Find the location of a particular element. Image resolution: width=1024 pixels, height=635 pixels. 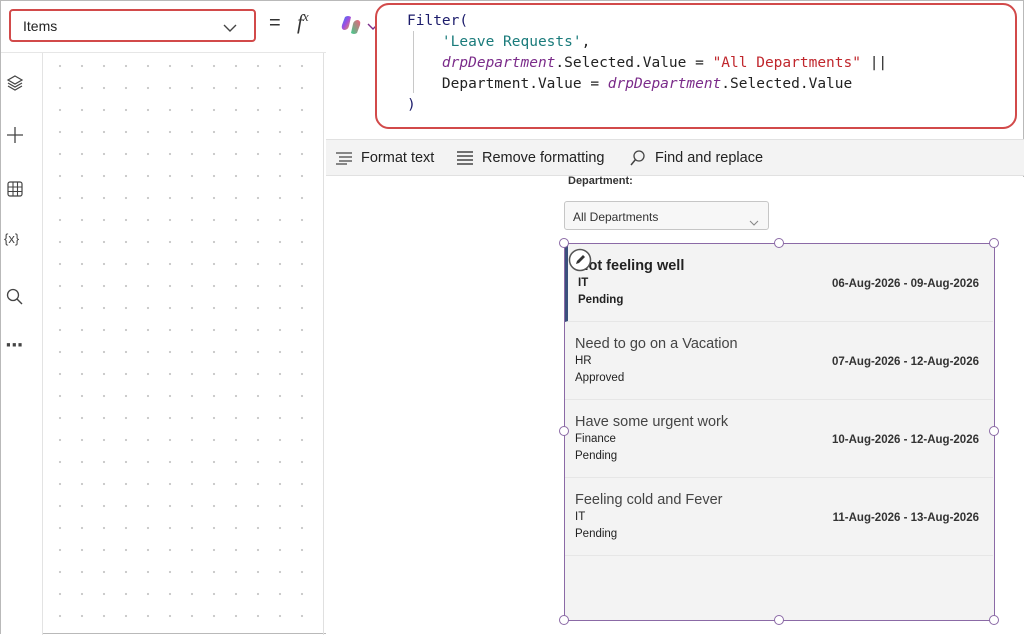

layers-icon is located at coordinates (15, 83).